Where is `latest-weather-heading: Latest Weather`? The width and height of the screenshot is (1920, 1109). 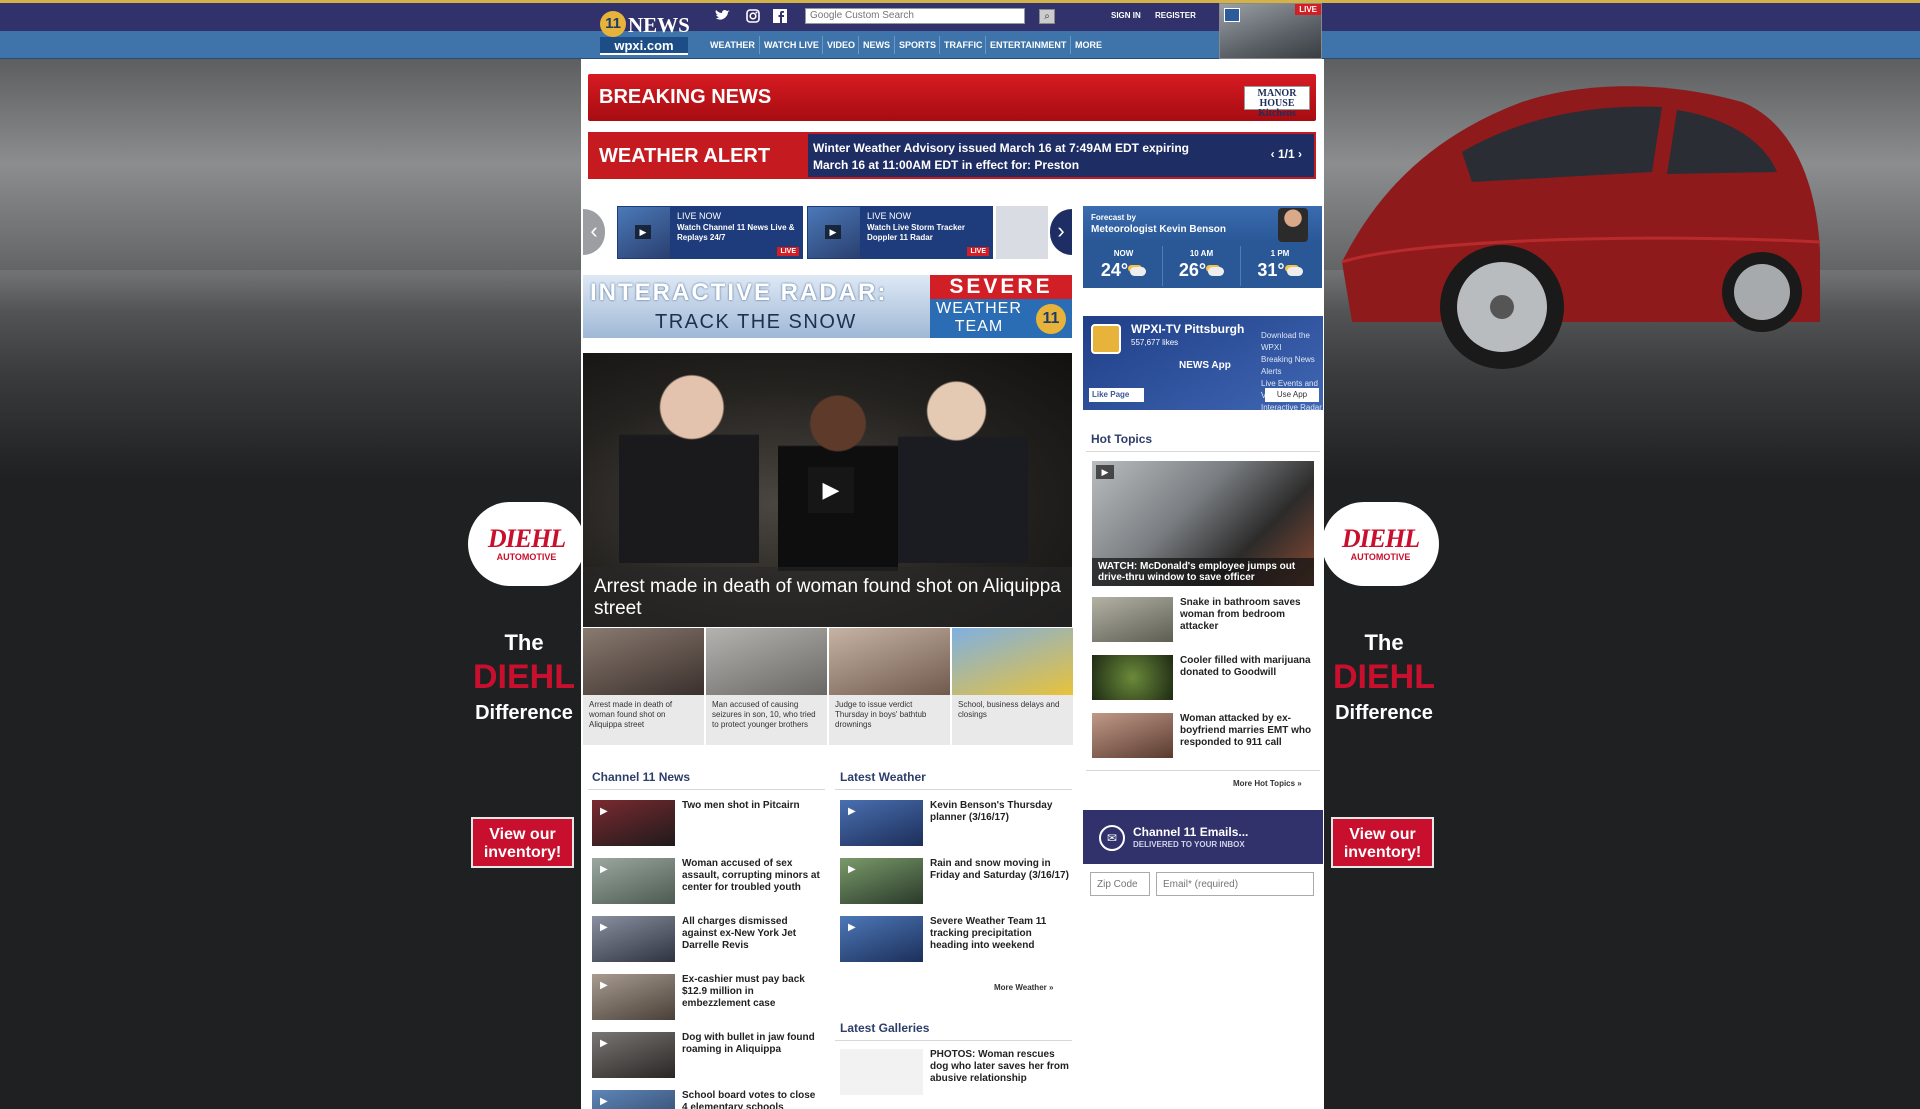
latest-weather-heading: Latest Weather is located at coordinates (883, 777).